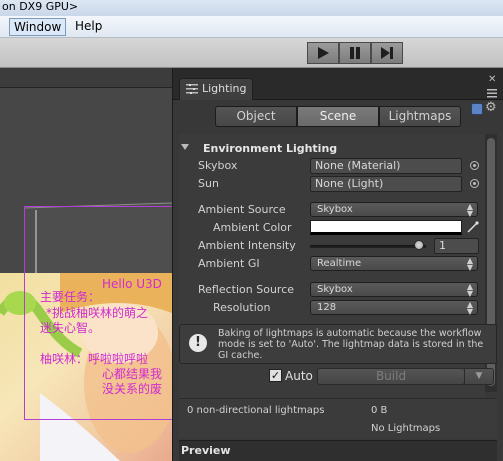 This screenshot has width=503, height=461. I want to click on sun-field: None (Light), so click(386, 184).